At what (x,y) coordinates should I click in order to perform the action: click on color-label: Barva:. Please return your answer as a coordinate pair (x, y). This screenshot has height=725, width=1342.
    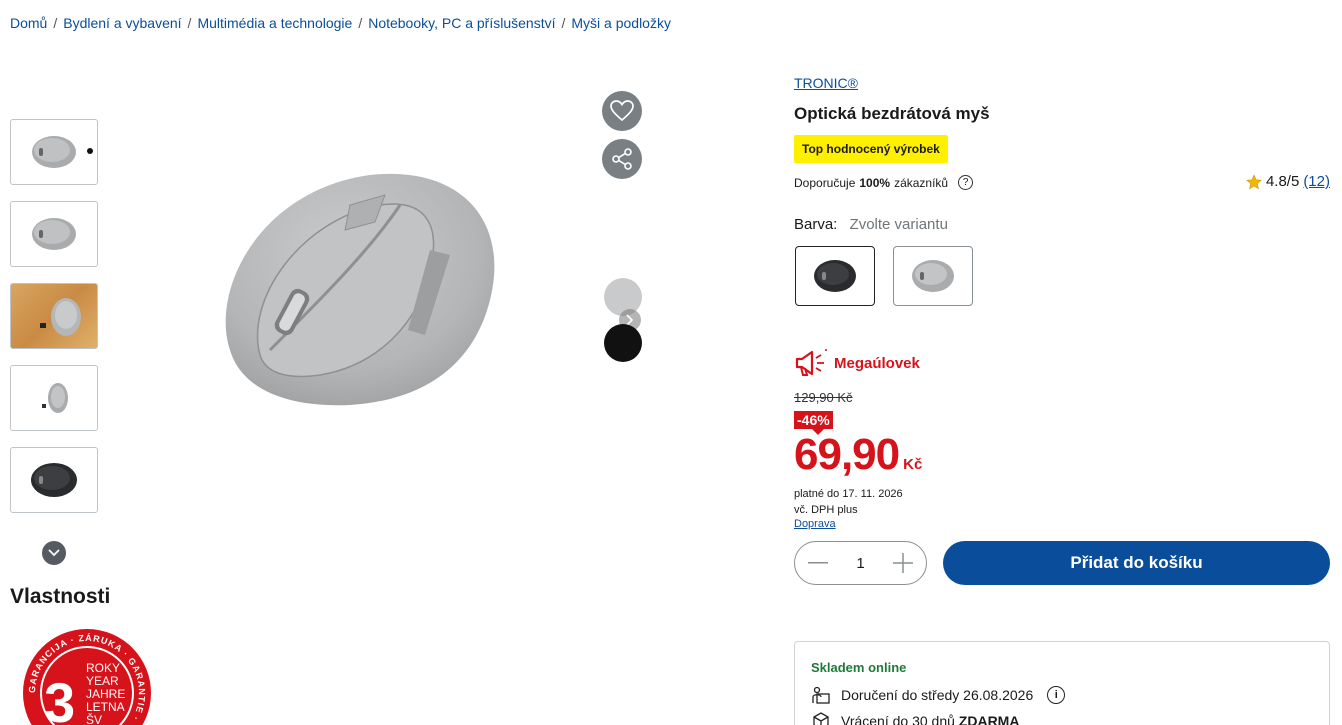
    Looking at the image, I should click on (816, 224).